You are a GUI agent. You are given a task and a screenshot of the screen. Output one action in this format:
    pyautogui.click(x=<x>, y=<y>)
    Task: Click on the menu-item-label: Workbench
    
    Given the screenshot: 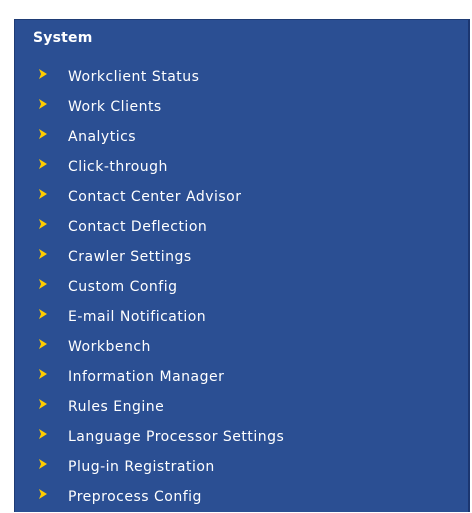 What is the action you would take?
    pyautogui.click(x=109, y=347)
    